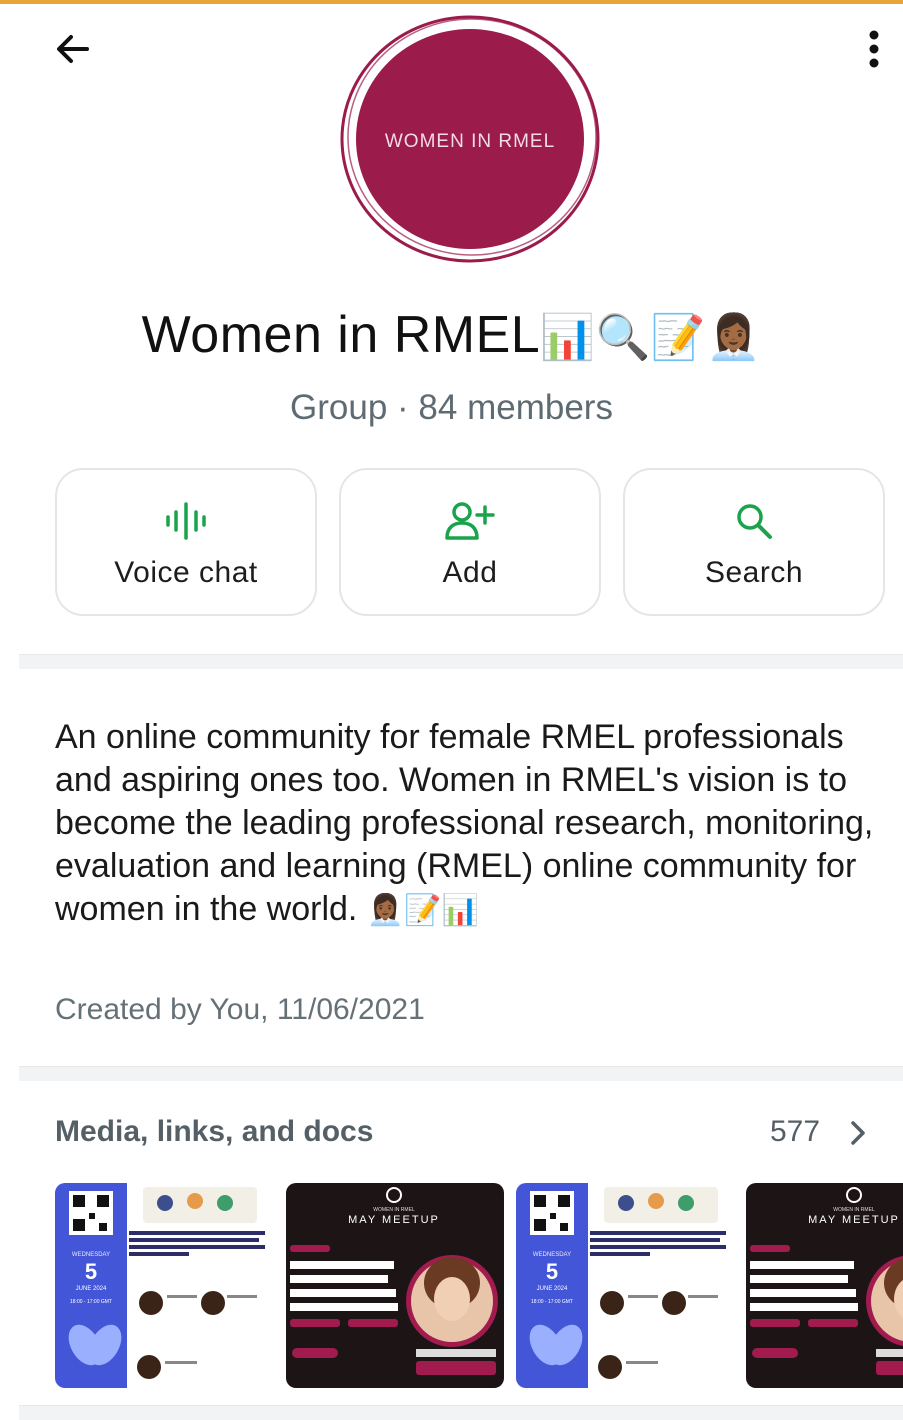 The height and width of the screenshot is (1420, 903). What do you see at coordinates (240, 1009) in the screenshot?
I see `created-info: Created by You, 11/06/2021` at bounding box center [240, 1009].